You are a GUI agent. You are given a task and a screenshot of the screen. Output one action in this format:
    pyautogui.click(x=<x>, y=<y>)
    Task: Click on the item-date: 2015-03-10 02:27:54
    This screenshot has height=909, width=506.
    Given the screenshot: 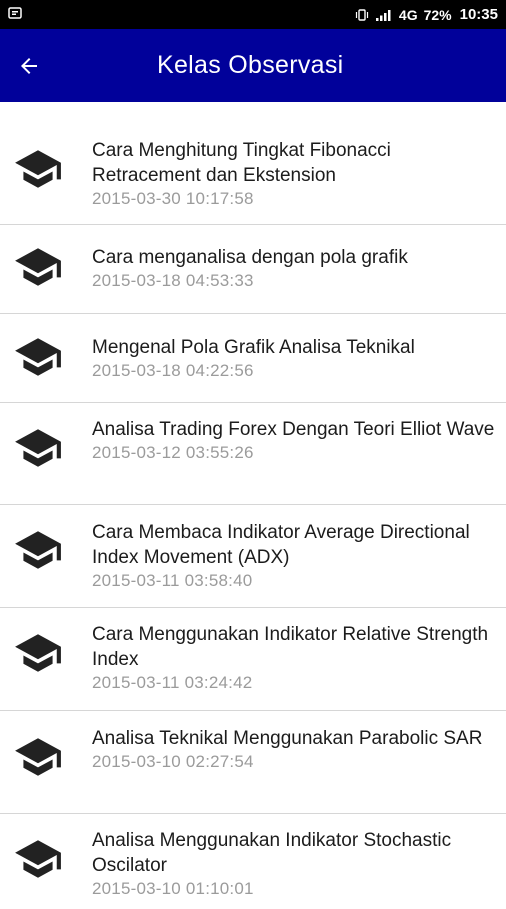 What is the action you would take?
    pyautogui.click(x=173, y=761)
    